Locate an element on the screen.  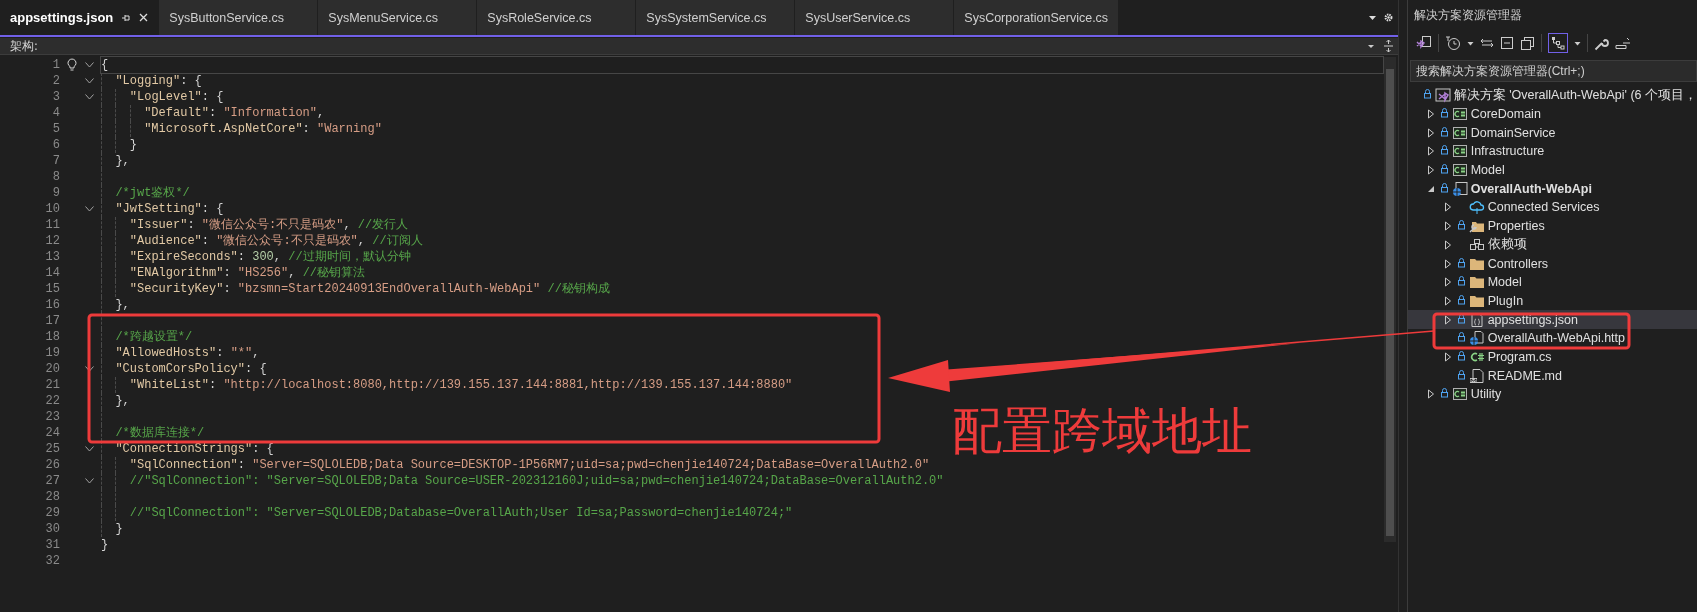
tree-item: README.md is located at coordinates (1552, 375).